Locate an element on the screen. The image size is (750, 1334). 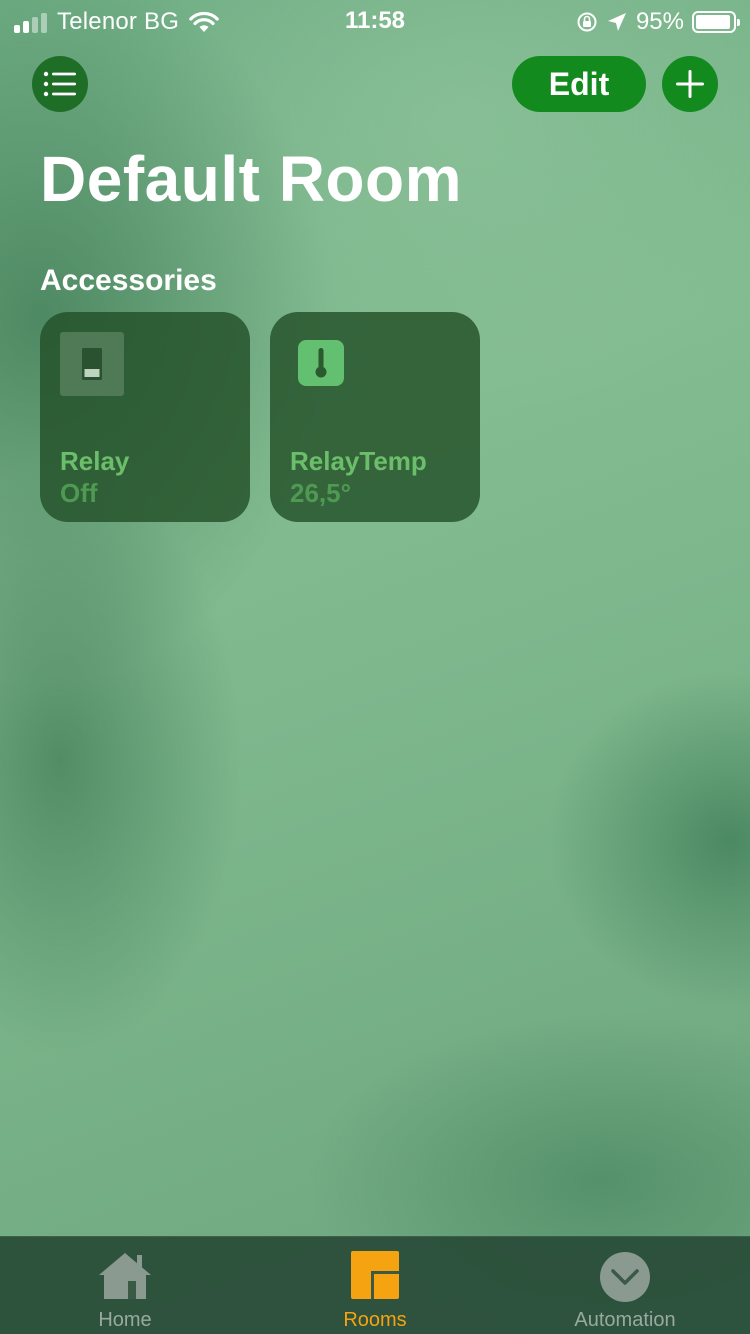
thermometer-icon is located at coordinates (321, 363).